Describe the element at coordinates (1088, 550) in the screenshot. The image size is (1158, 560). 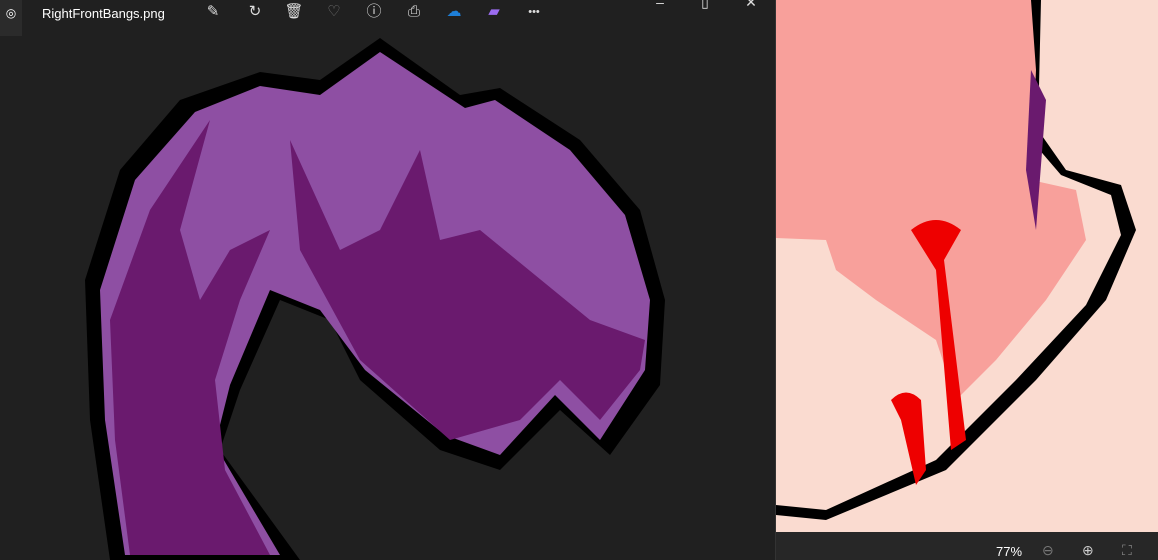
I see `zoom-in-icon: ⊕` at that location.